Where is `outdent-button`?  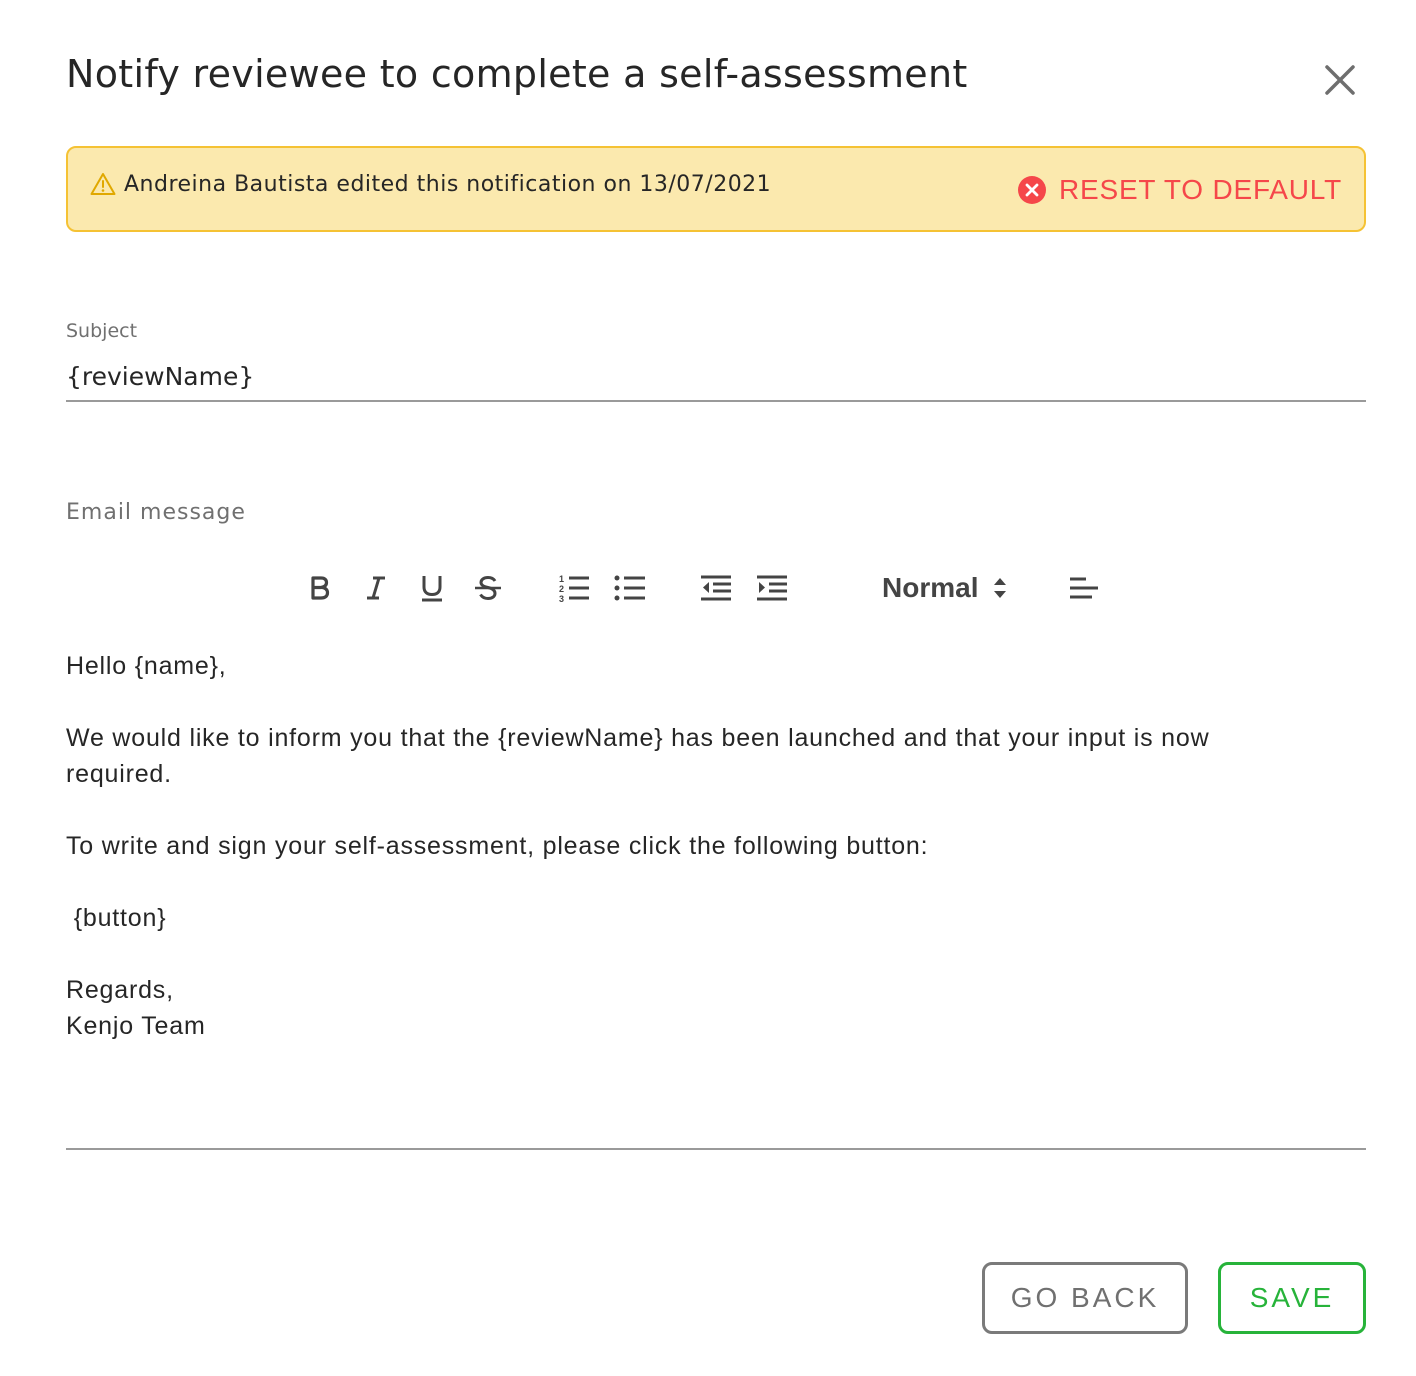
outdent-button is located at coordinates (716, 588).